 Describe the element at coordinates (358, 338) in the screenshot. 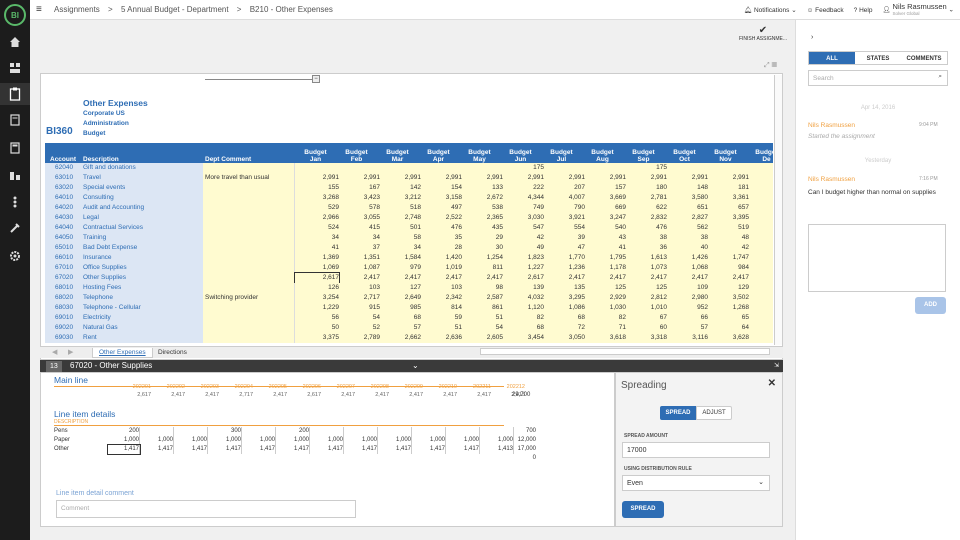

I see `value-cell: 2,789` at that location.